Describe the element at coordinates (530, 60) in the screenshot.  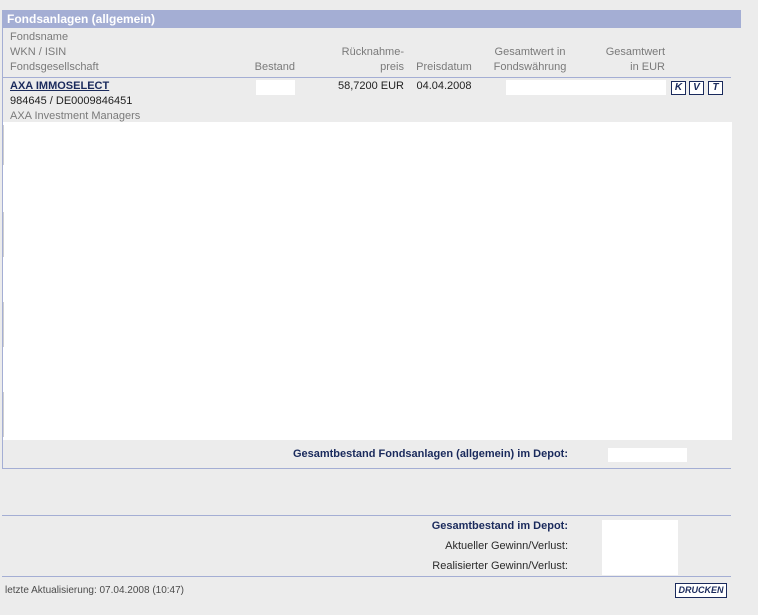
I see `header-total-fund-currency: Gesamtwert in Fondswährung` at that location.